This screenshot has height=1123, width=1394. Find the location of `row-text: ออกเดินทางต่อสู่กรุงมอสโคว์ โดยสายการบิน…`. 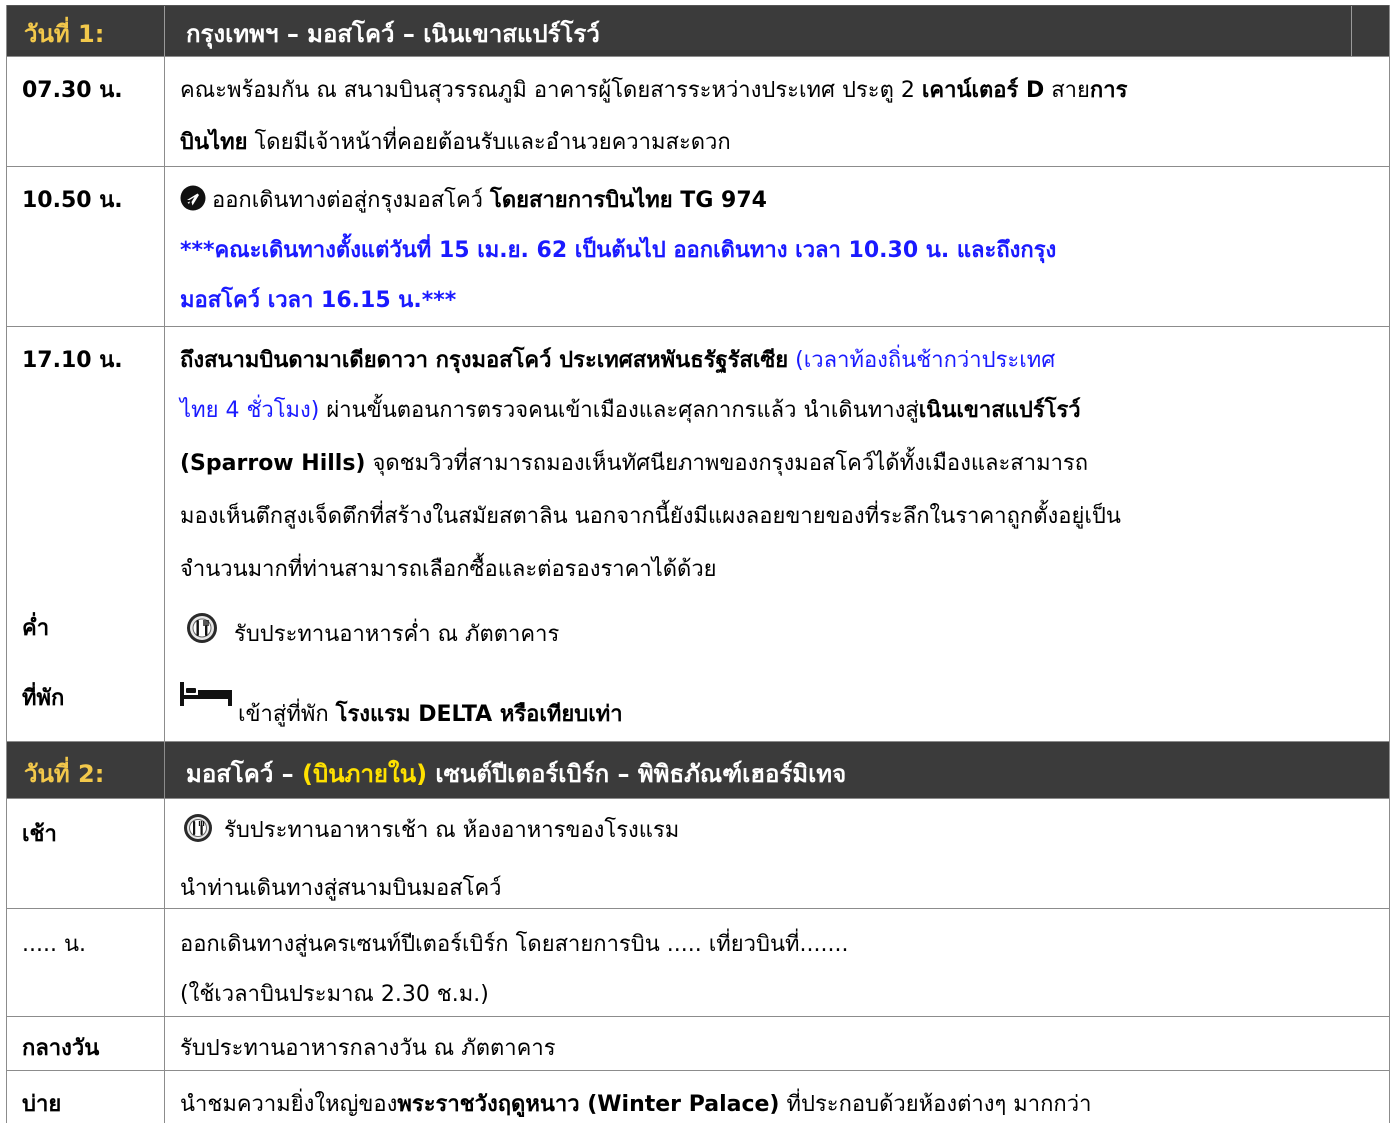

row-text: ออกเดินทางต่อสู่กรุงมอสโคว์ โดยสายการบิน… is located at coordinates (473, 199).